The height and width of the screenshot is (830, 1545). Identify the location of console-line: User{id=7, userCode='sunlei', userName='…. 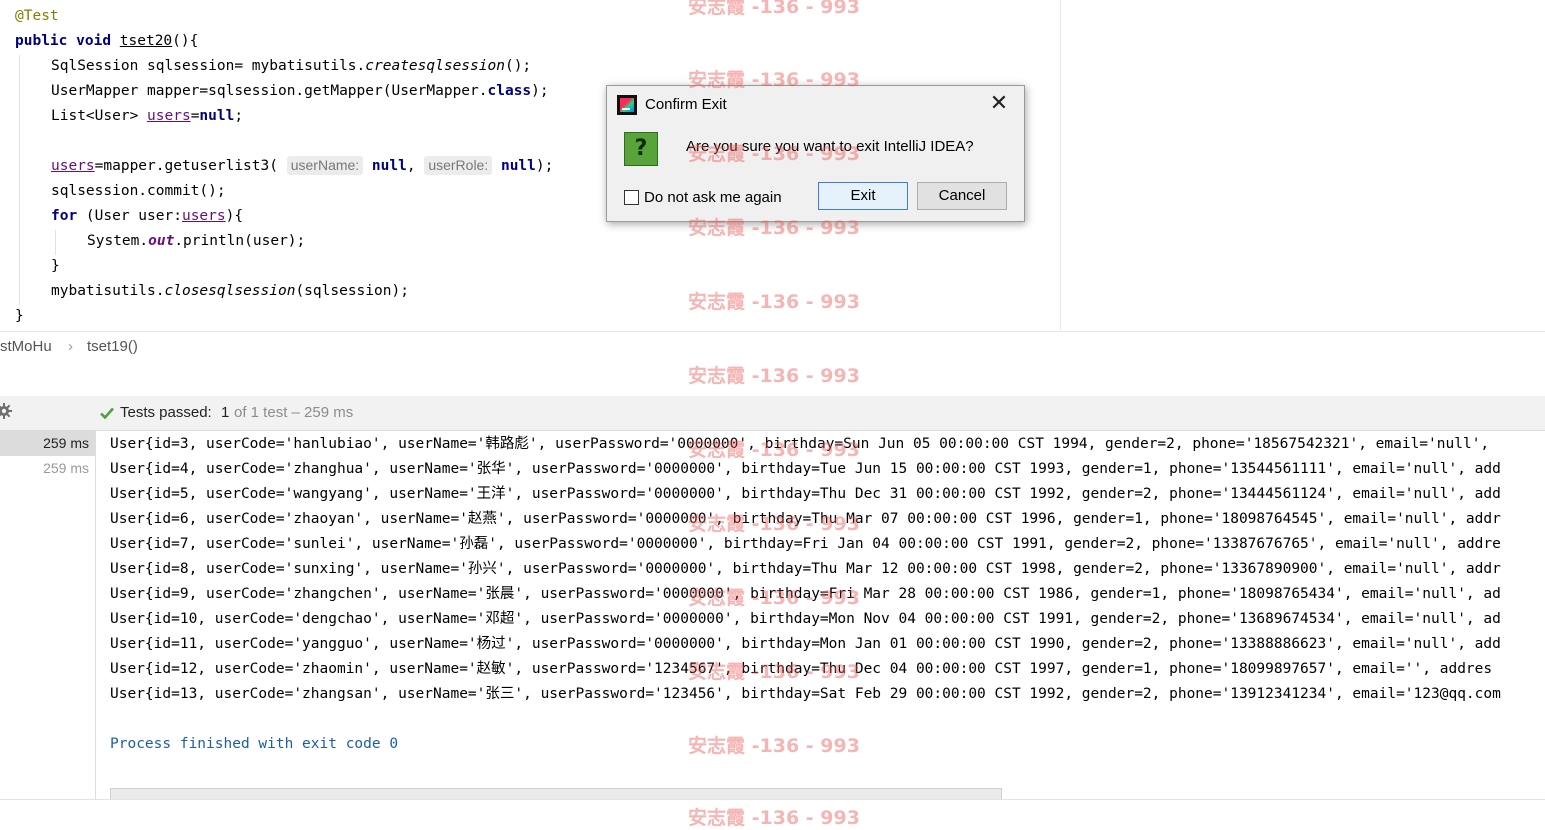
(805, 544).